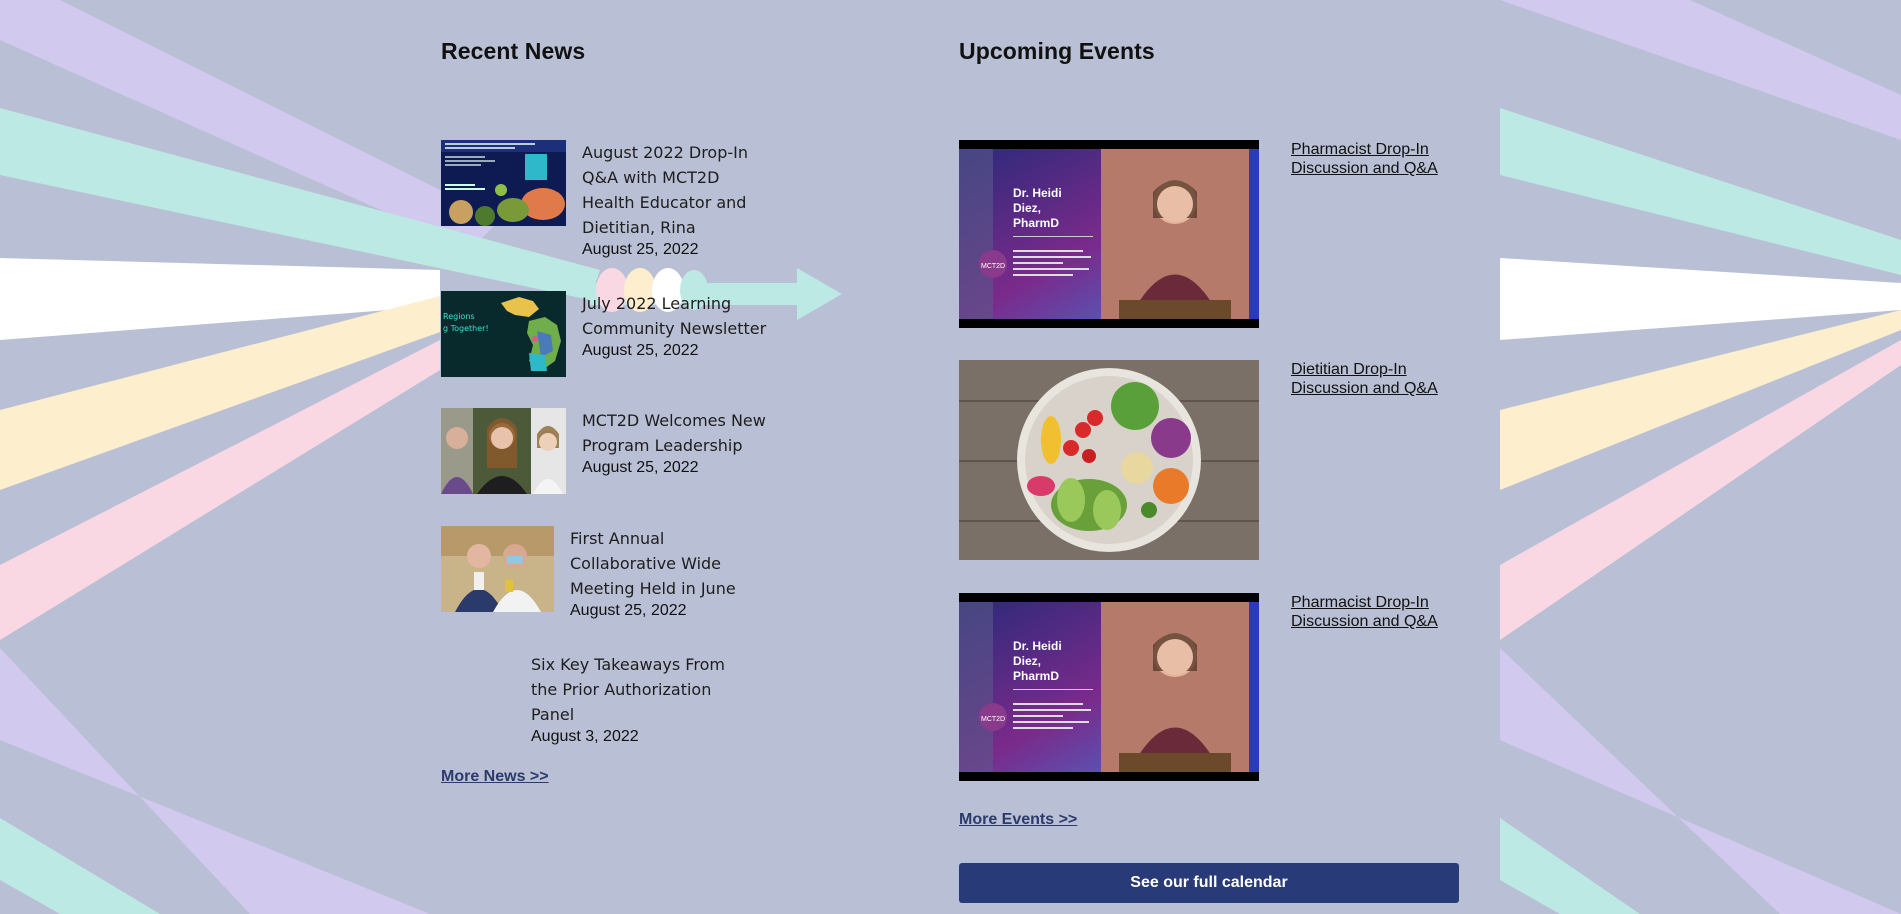 The width and height of the screenshot is (1901, 914). What do you see at coordinates (459, 316) in the screenshot?
I see `svg-text: Regions` at bounding box center [459, 316].